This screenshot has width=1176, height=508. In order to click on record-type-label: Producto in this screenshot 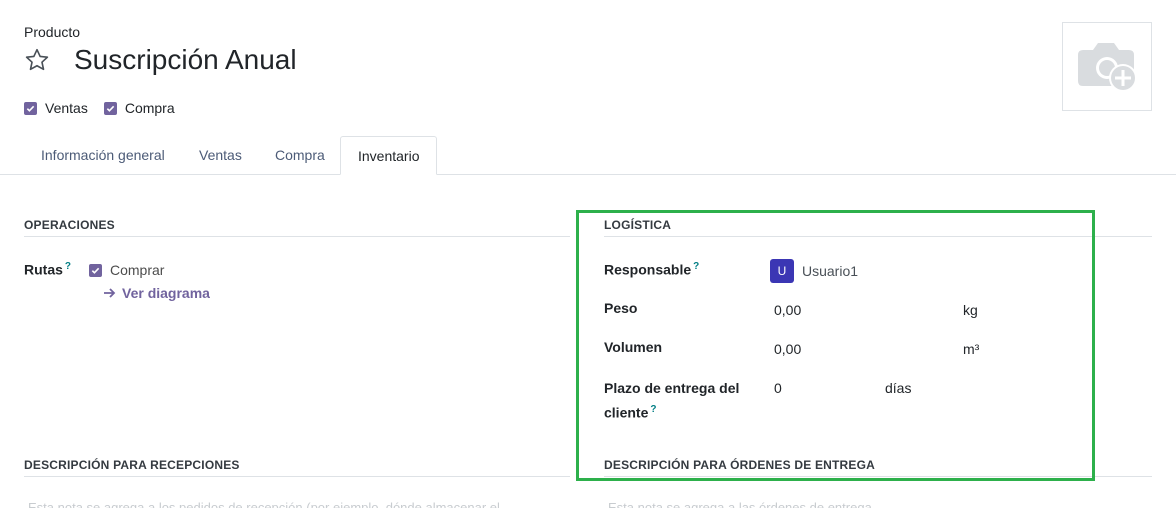, I will do `click(52, 32)`.